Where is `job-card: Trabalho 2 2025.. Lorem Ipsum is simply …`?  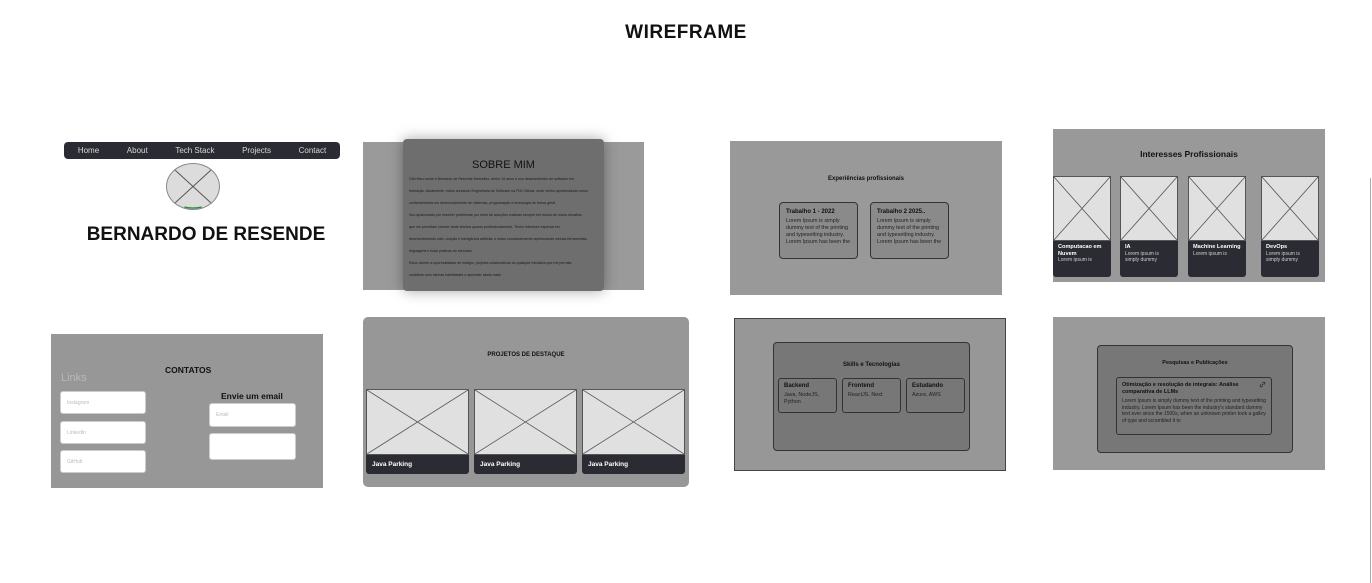
job-card: Trabalho 2 2025.. Lorem Ipsum is simply … is located at coordinates (909, 230).